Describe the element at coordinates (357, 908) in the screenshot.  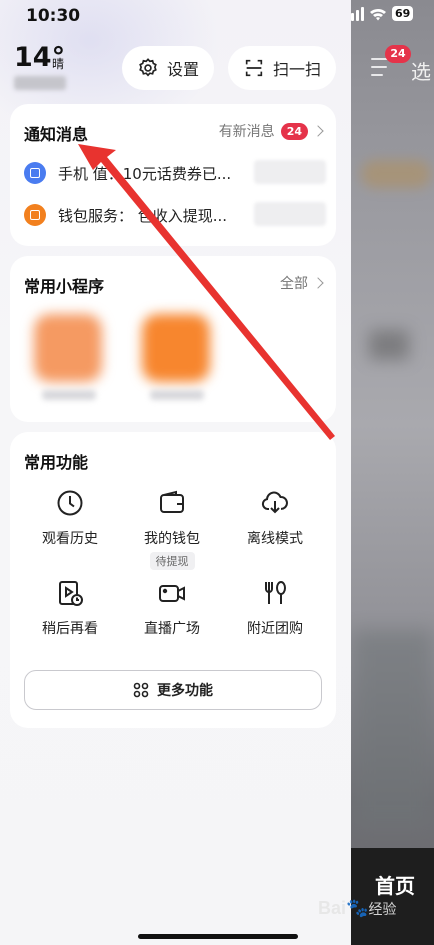
I see `baidu-watermark: Bai🐾经验` at that location.